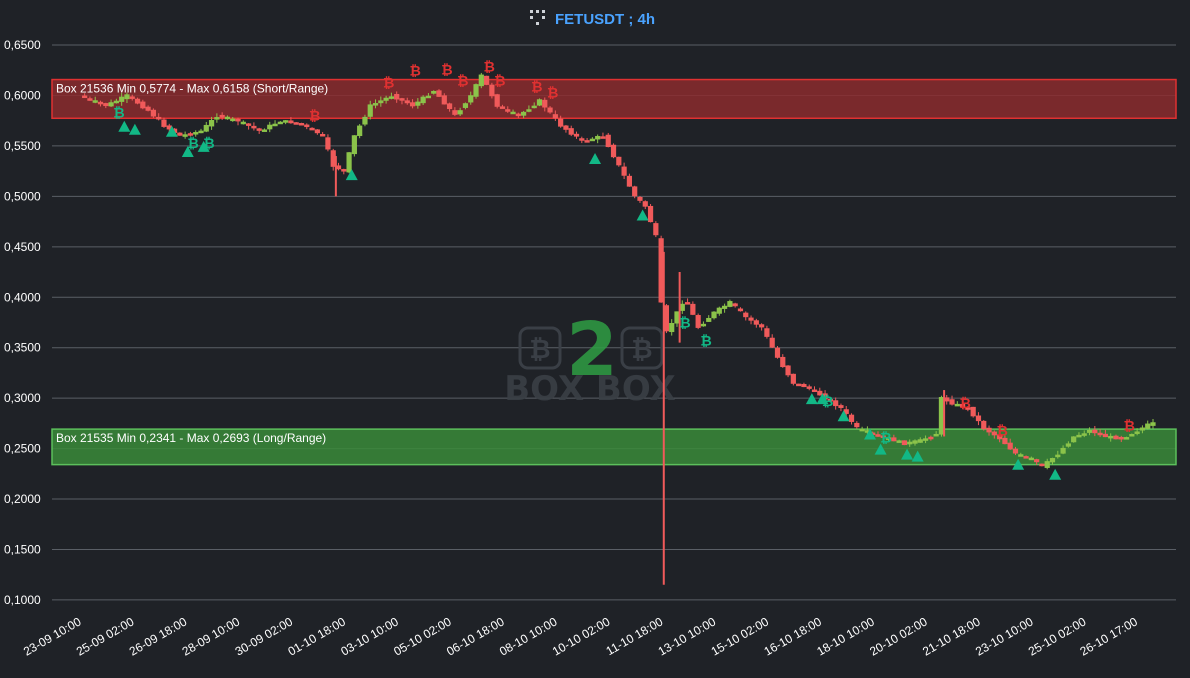  What do you see at coordinates (22, 499) in the screenshot?
I see `y-tick-label: 0,2000` at bounding box center [22, 499].